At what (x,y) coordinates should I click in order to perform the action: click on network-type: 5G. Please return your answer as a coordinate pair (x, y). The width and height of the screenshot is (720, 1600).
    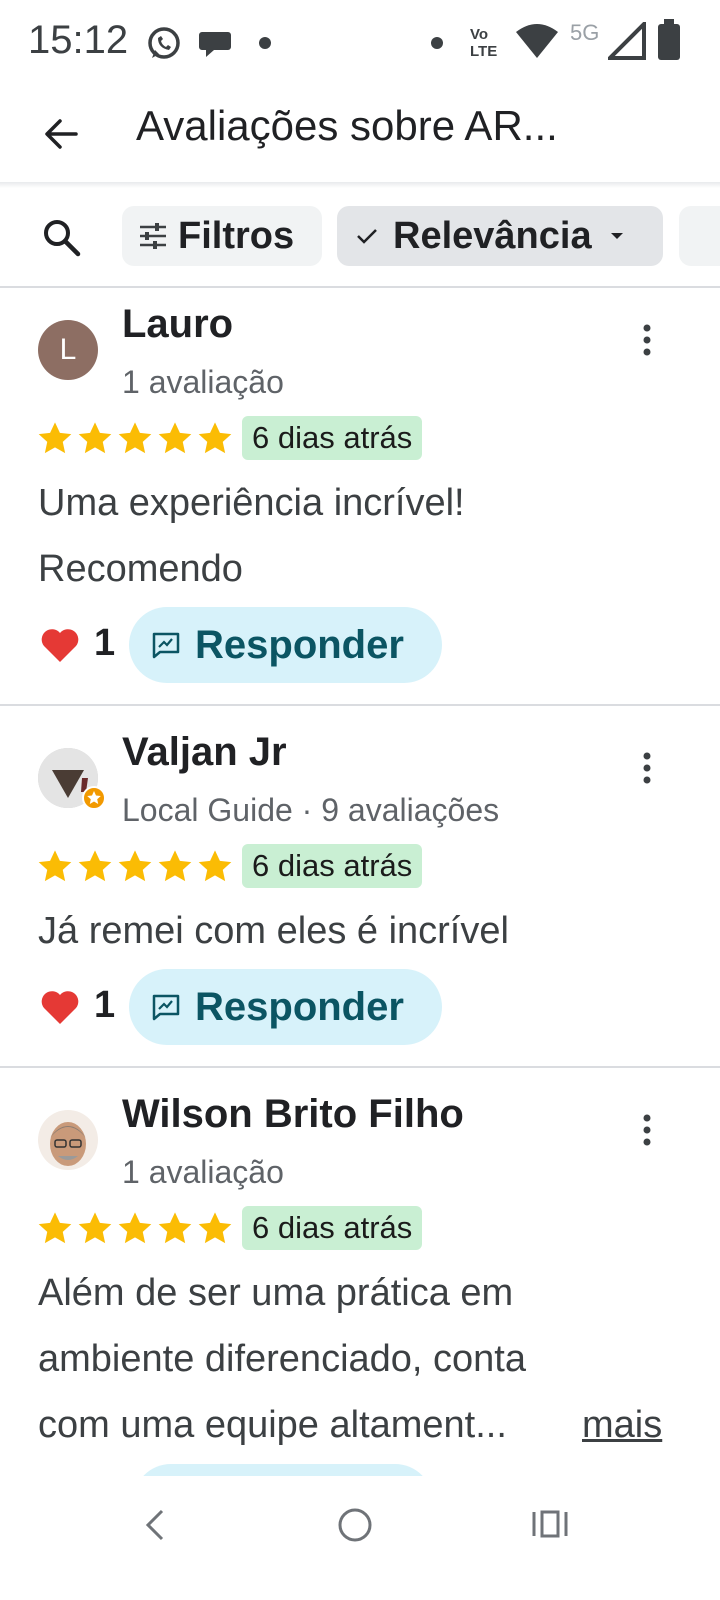
    Looking at the image, I should click on (585, 32).